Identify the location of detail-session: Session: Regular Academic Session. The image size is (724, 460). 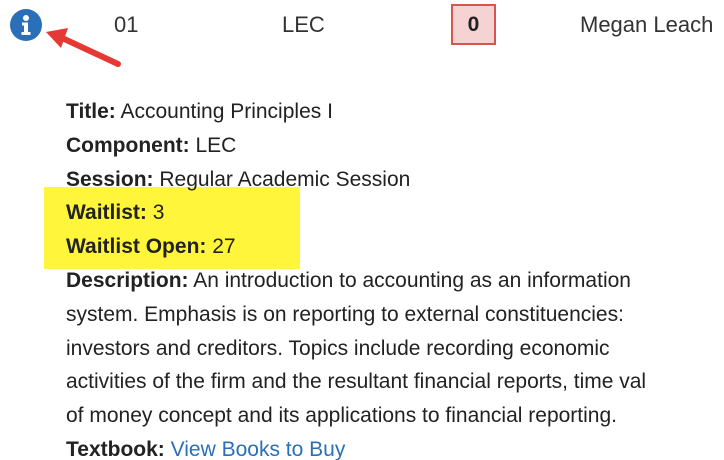
(395, 180).